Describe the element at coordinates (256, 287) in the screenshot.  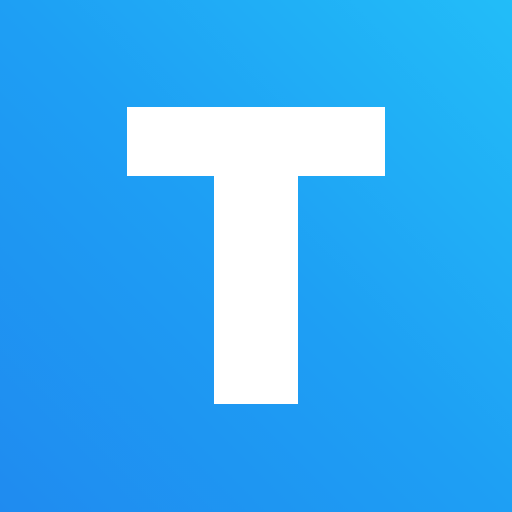
I see `t-stem` at that location.